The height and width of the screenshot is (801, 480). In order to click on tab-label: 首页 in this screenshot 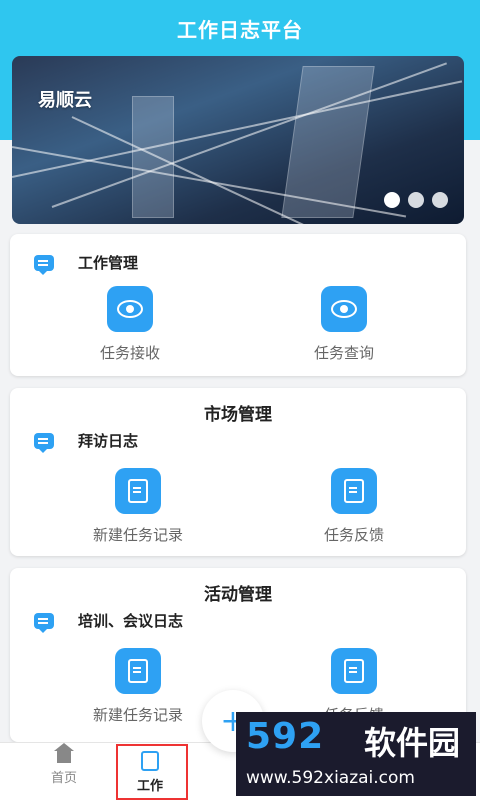, I will do `click(63, 778)`.